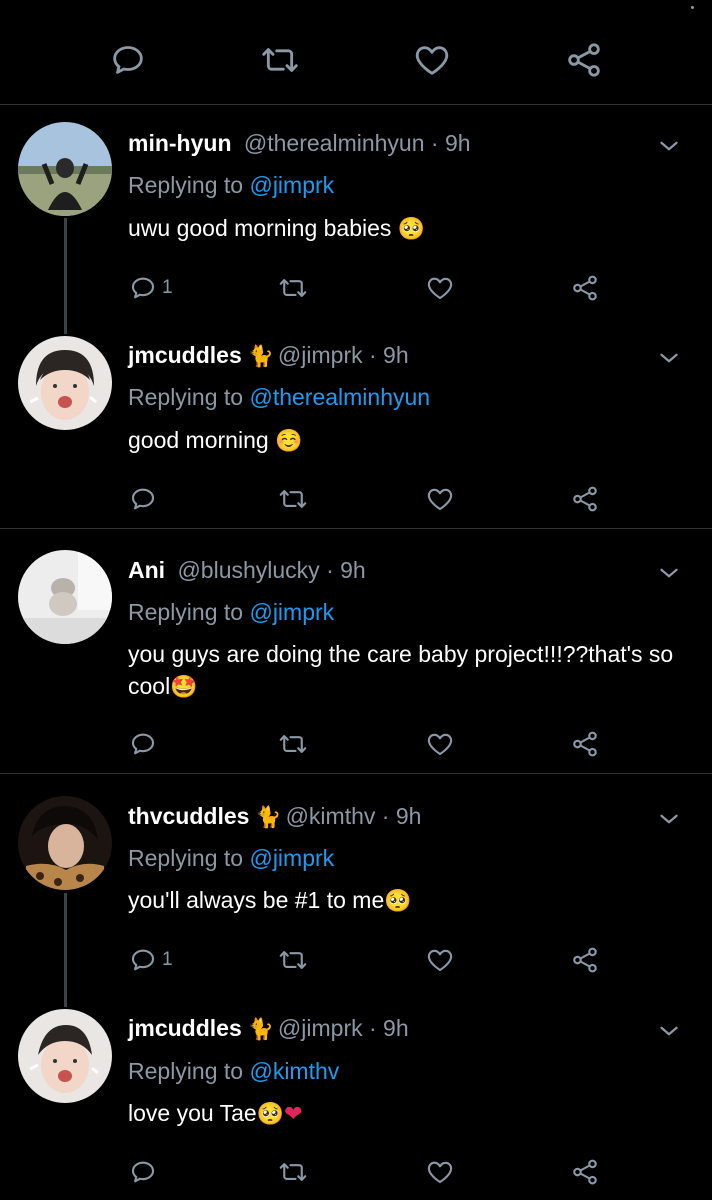  What do you see at coordinates (331, 816) in the screenshot?
I see `user-handle: @kimthv` at bounding box center [331, 816].